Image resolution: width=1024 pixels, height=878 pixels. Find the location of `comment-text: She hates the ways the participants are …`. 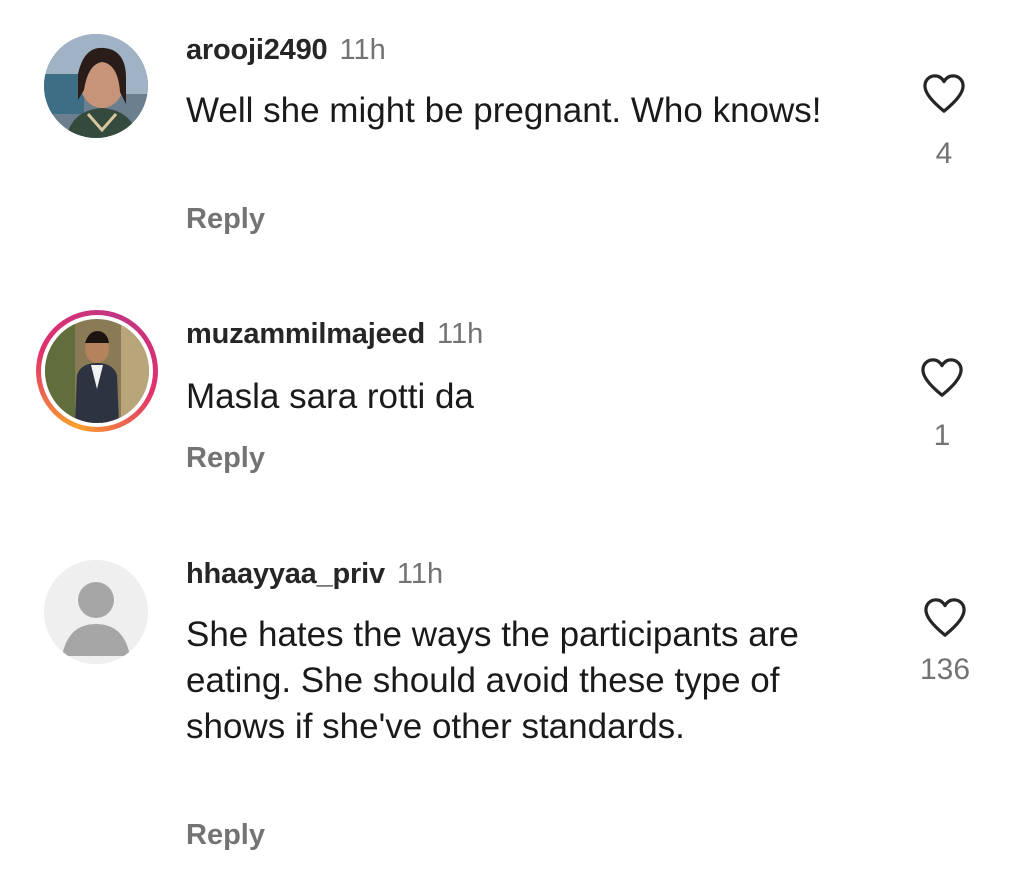

comment-text: She hates the ways the participants are … is located at coordinates (492, 680).